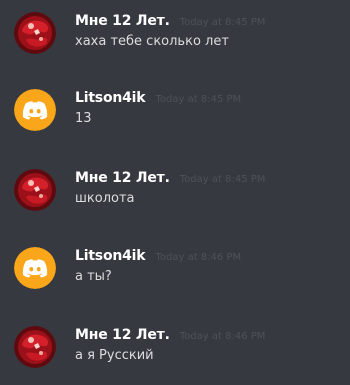 This screenshot has width=350, height=385. What do you see at coordinates (114, 355) in the screenshot?
I see `message-text: а я Русский` at bounding box center [114, 355].